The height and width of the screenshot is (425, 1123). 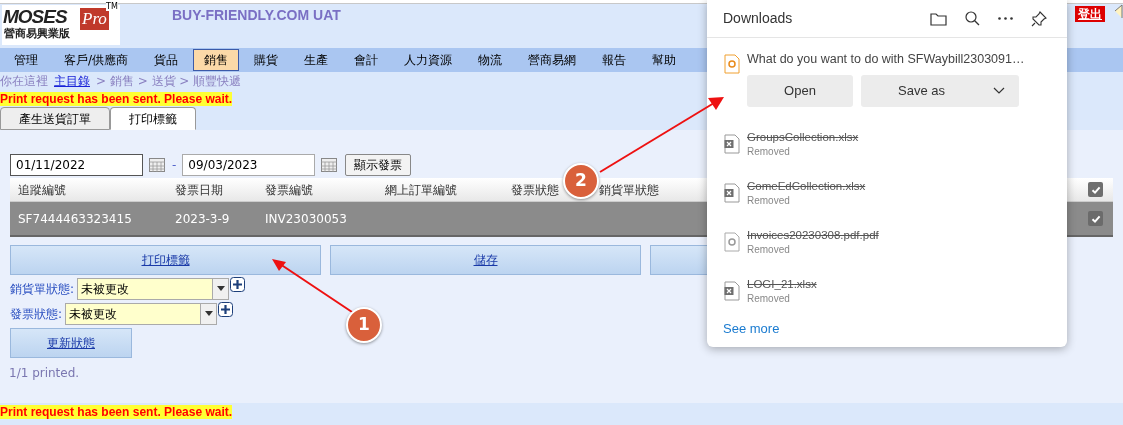 What do you see at coordinates (806, 186) in the screenshot?
I see `file-name: ComeEdCollection.xlsx` at bounding box center [806, 186].